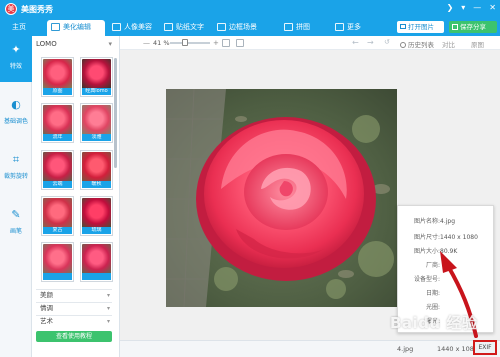 This screenshot has width=500, height=357. I want to click on info-value: 80.9K, so click(449, 251).